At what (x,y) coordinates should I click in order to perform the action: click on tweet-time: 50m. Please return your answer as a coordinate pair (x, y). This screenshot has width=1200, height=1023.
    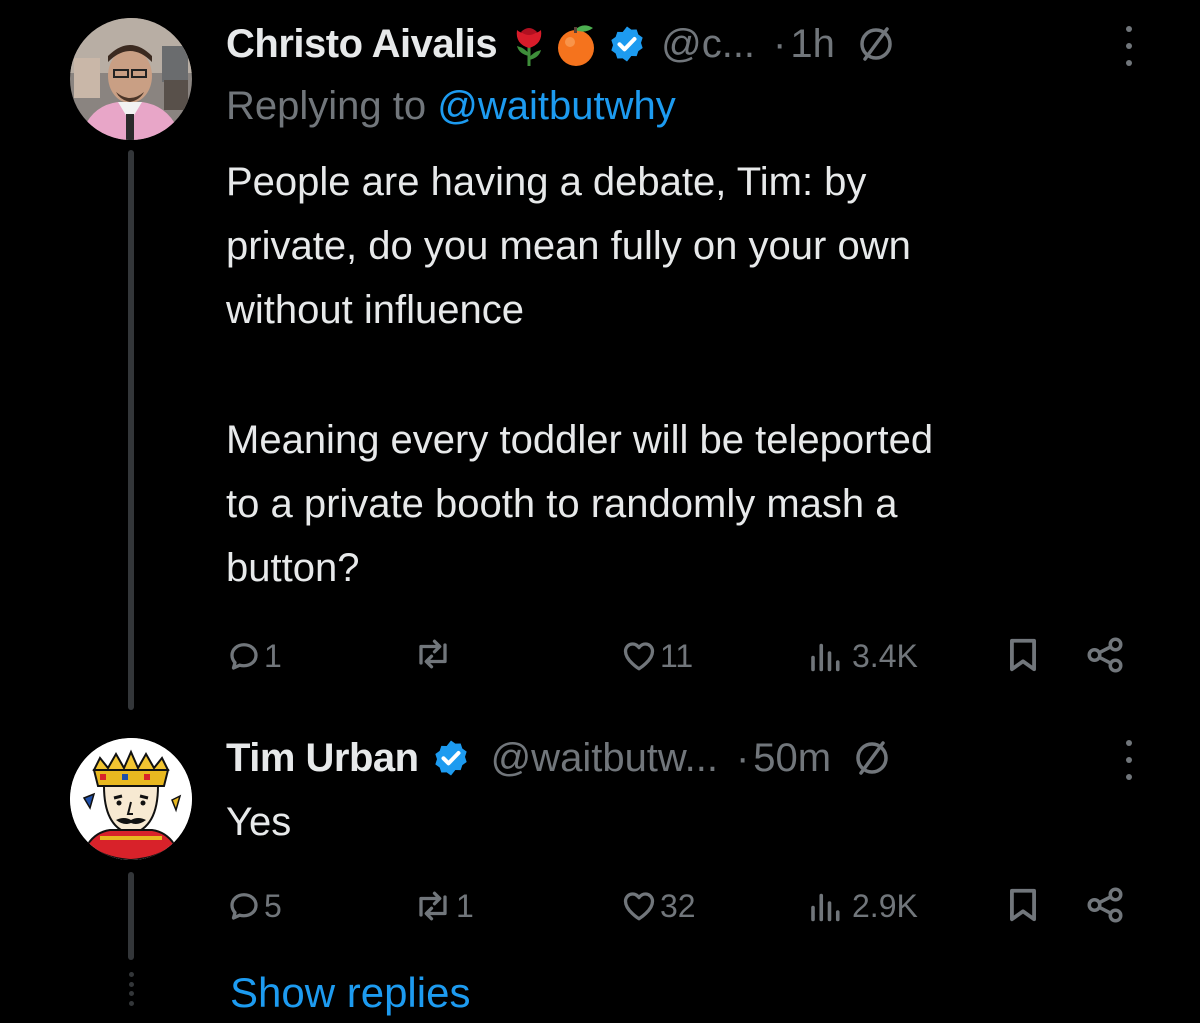
    Looking at the image, I should click on (792, 758).